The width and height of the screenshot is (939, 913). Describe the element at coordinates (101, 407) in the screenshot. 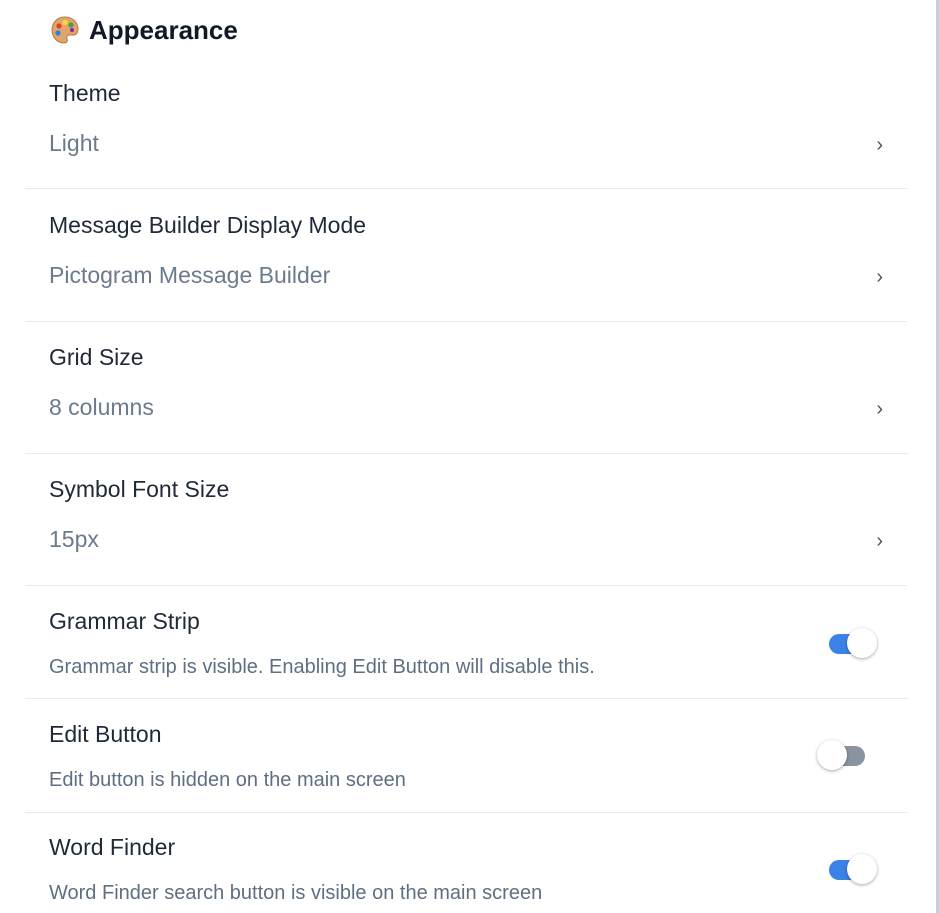

I see `setting-value: 8 columns` at that location.